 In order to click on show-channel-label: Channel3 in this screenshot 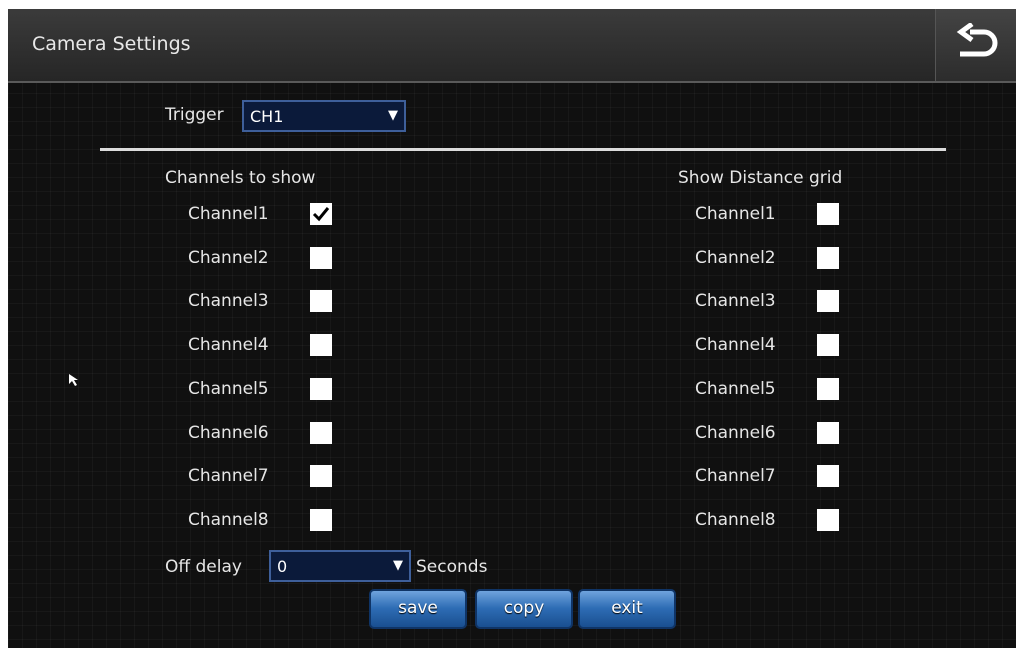, I will do `click(228, 301)`.